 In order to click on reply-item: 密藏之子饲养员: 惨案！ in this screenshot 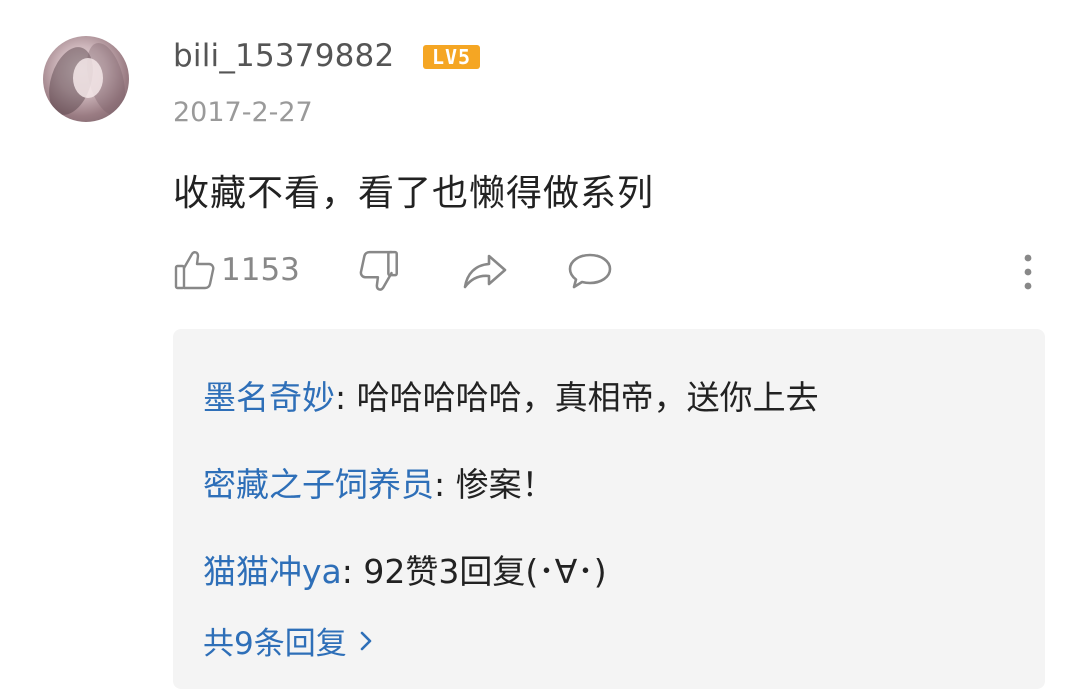, I will do `click(379, 482)`.